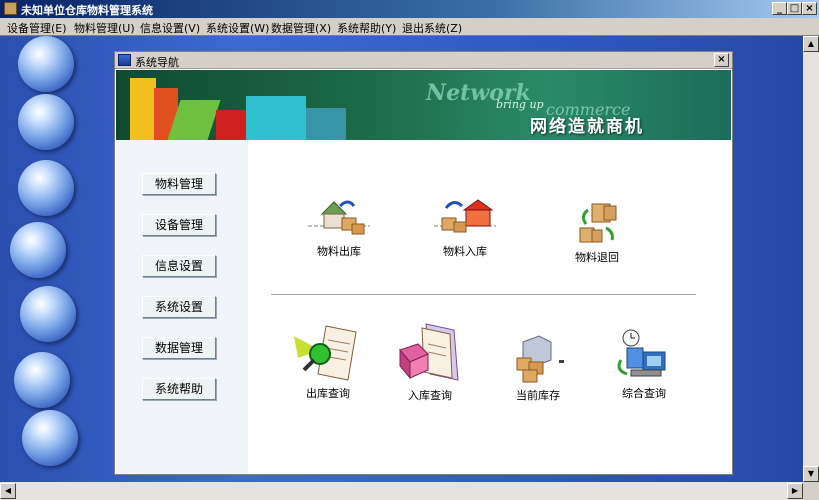 The width and height of the screenshot is (819, 500). I want to click on general-query-icon, so click(644, 355).